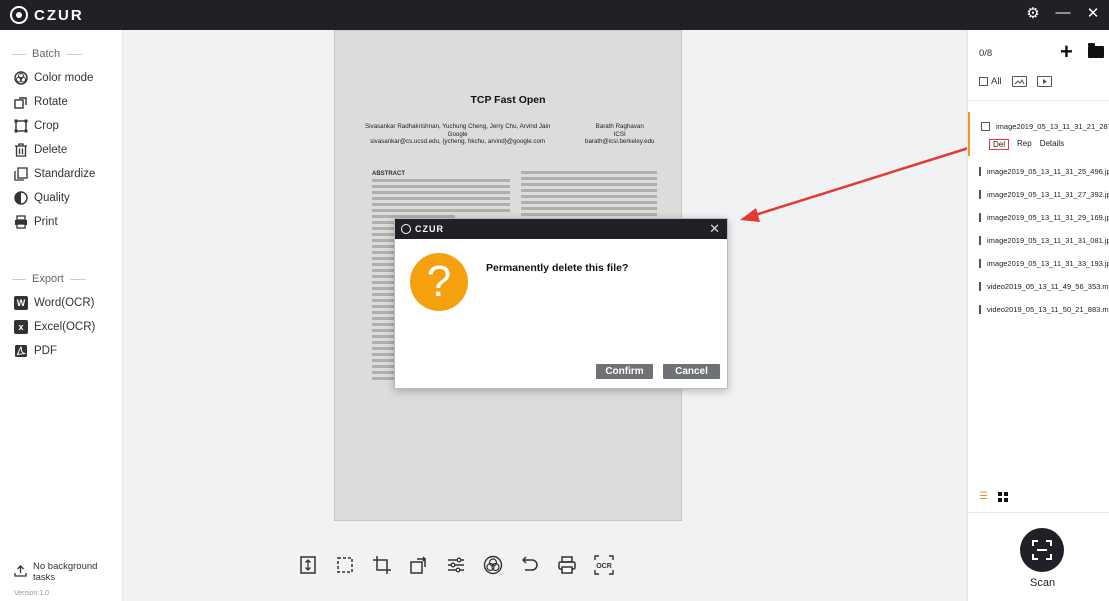 Image resolution: width=1109 pixels, height=601 pixels. I want to click on print-icon, so click(21, 222).